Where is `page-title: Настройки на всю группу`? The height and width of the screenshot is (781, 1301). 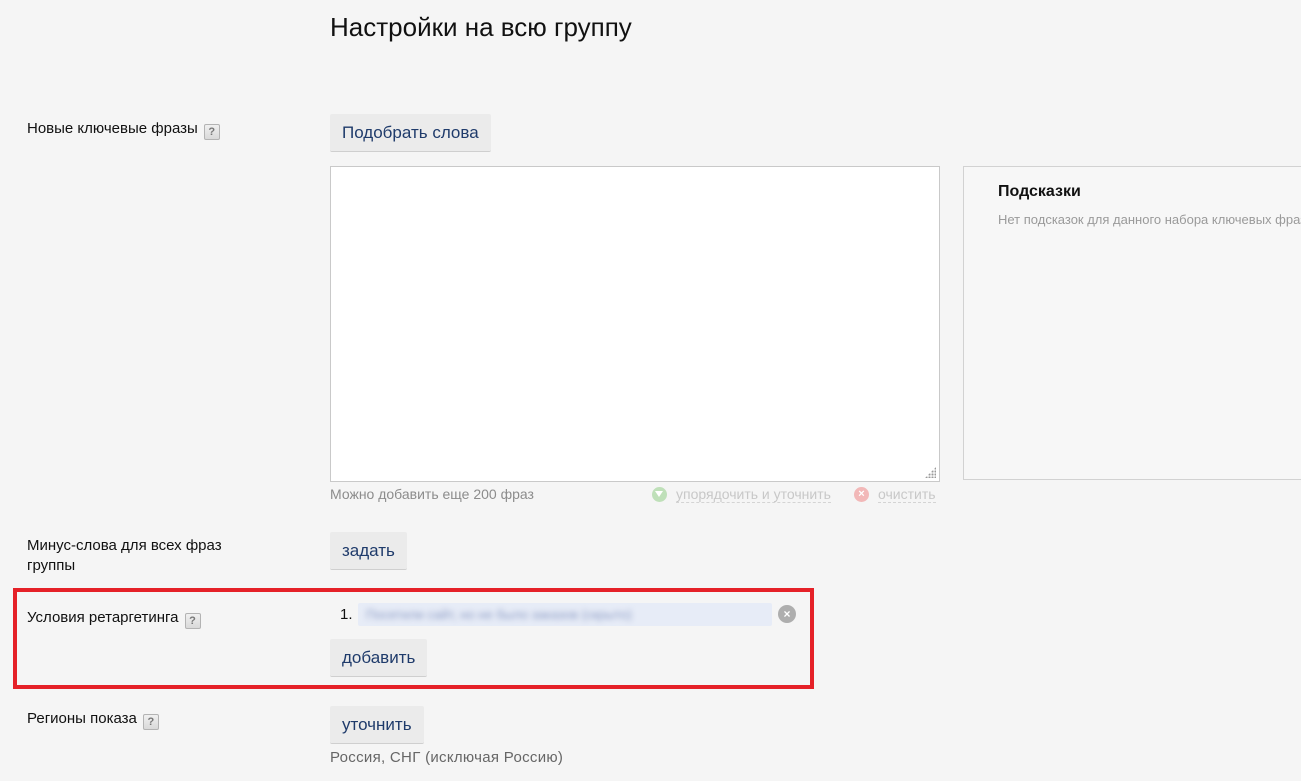
page-title: Настройки на всю группу is located at coordinates (481, 27).